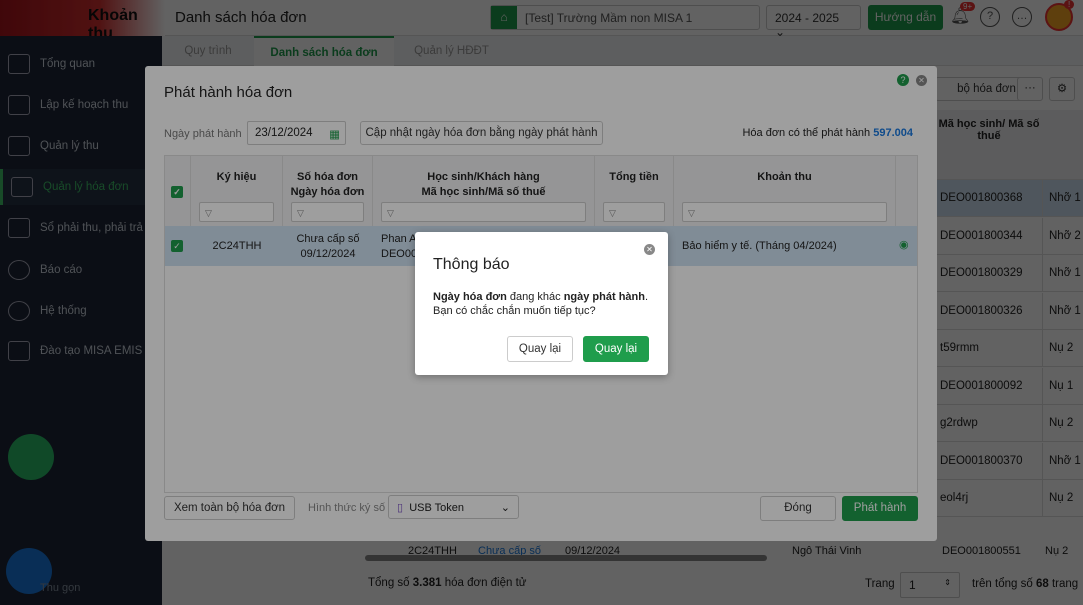  Describe the element at coordinates (540, 349) in the screenshot. I see `back-button: Quay lại` at that location.